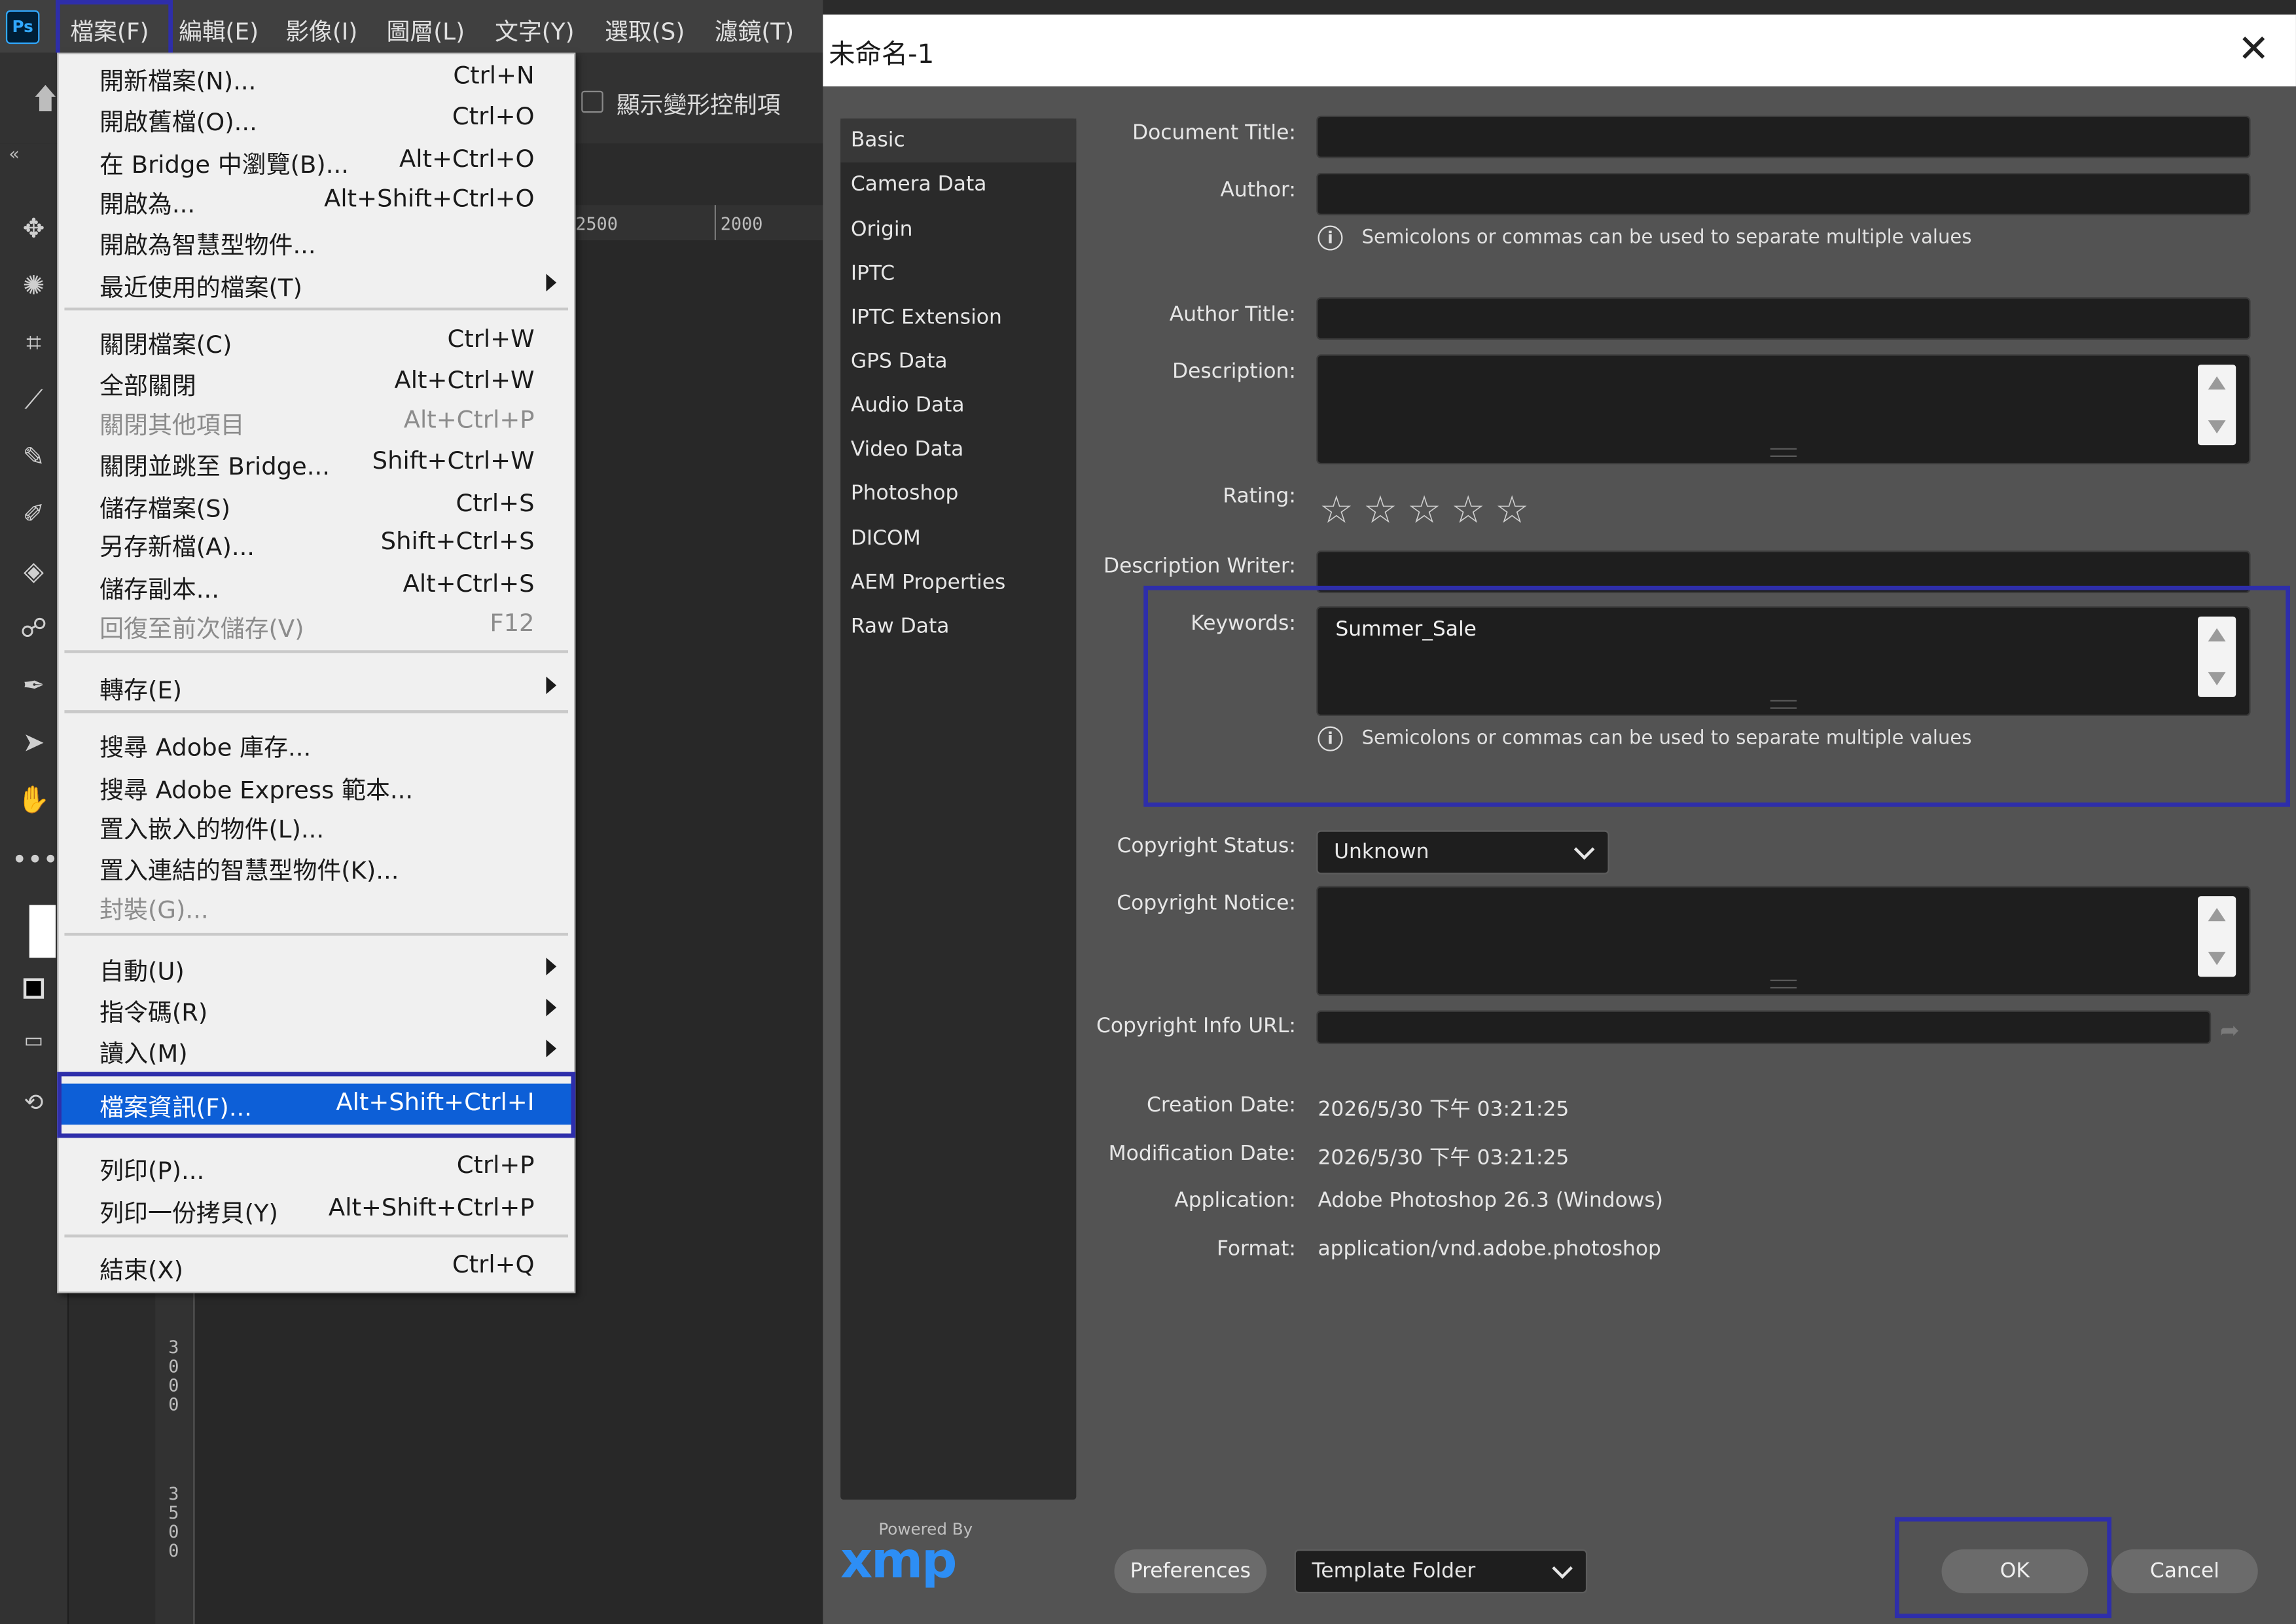  I want to click on move-icon: ✥, so click(34, 230).